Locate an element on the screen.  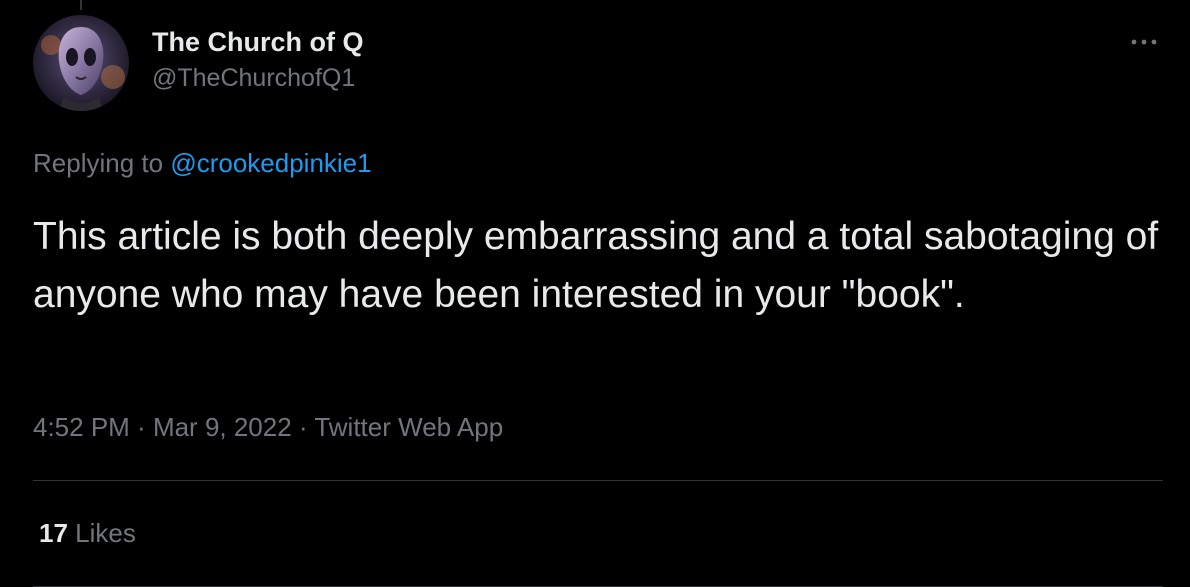
author-display-name: The Church of Q is located at coordinates (258, 42).